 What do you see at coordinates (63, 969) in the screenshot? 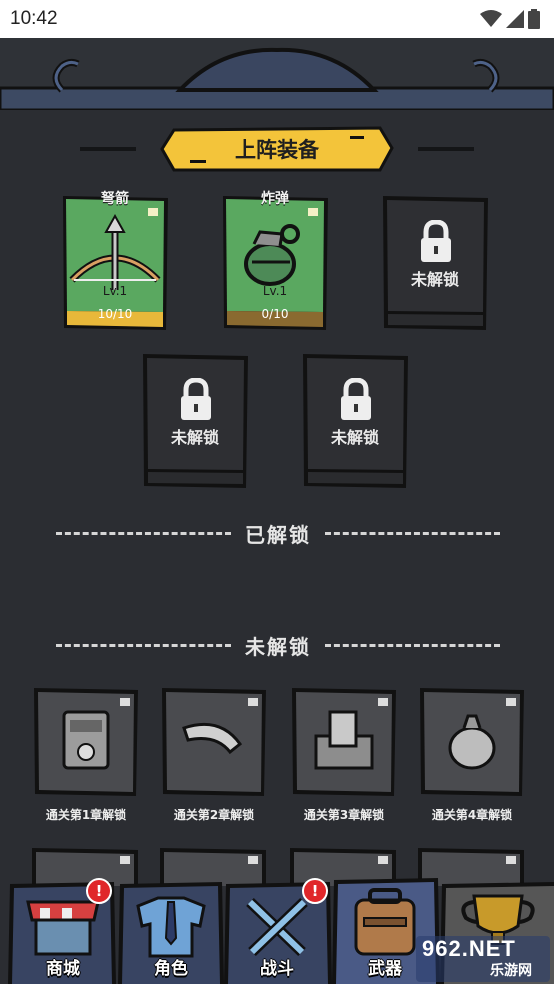
I see `nav-label: 商城` at bounding box center [63, 969].